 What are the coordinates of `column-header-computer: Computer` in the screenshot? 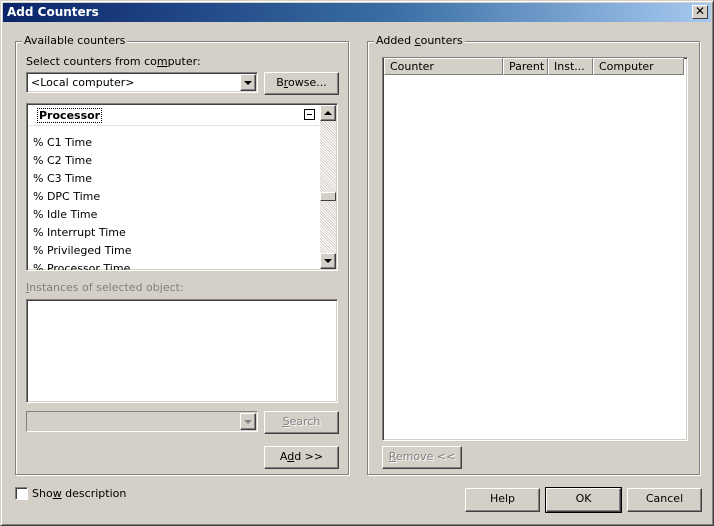 It's located at (638, 66).